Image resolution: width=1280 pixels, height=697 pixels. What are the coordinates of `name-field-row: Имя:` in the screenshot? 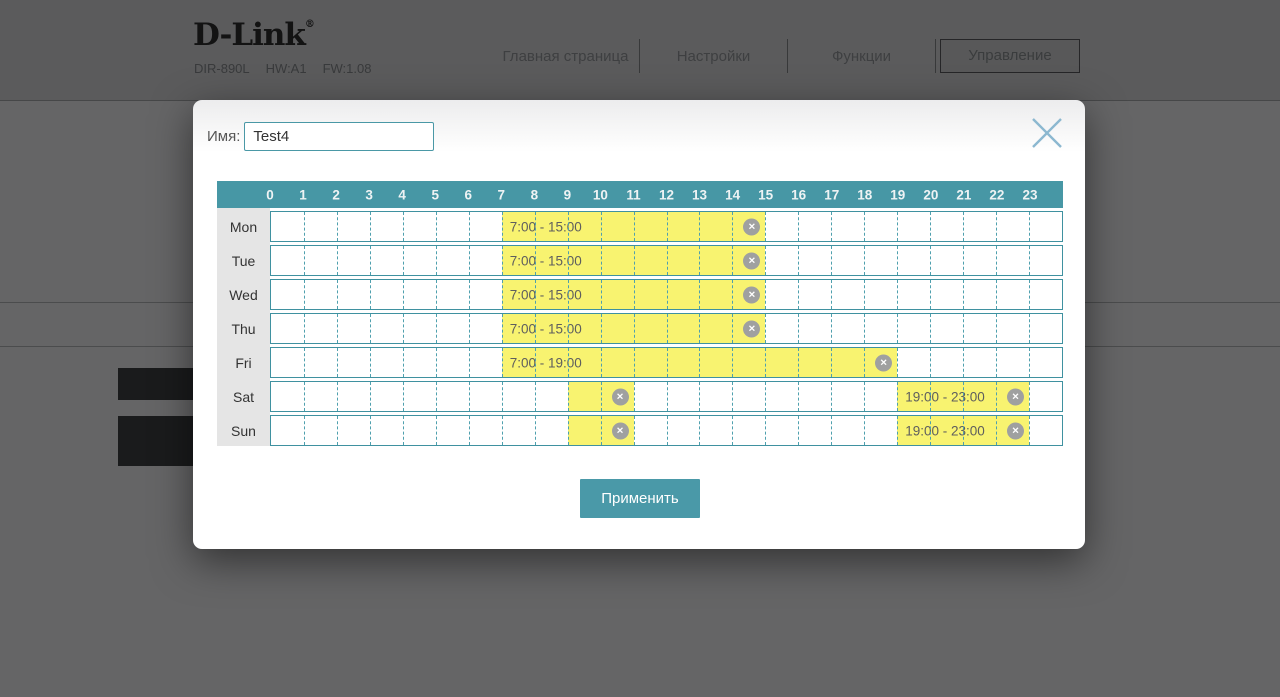 It's located at (321, 136).